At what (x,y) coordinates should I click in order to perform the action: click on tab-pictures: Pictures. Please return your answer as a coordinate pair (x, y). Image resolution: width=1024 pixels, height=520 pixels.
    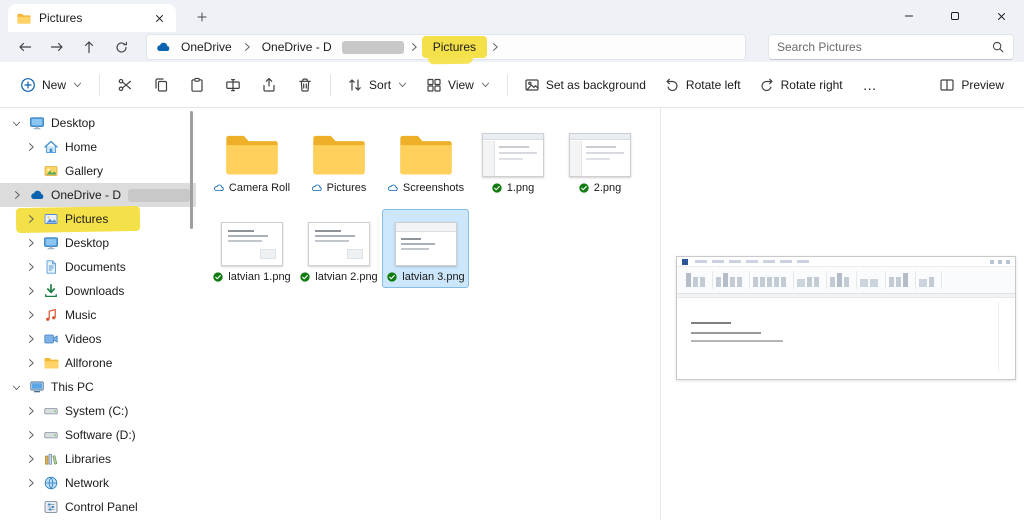
    Looking at the image, I should click on (92, 18).